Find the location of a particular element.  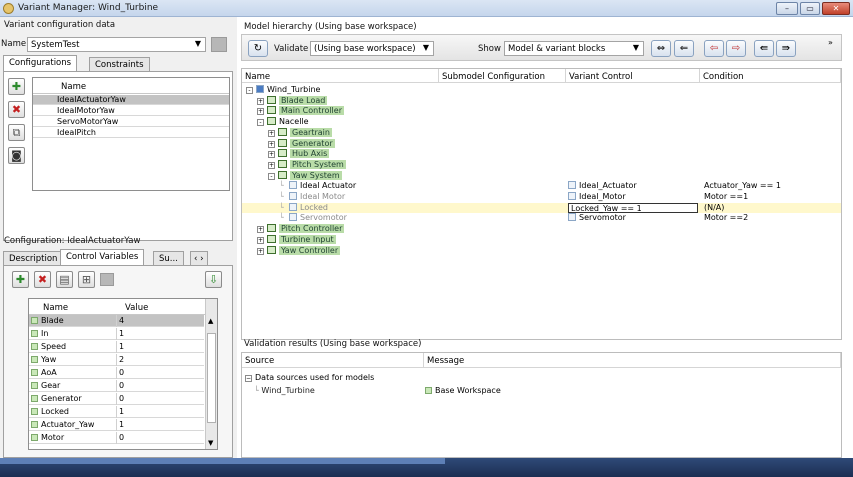

delete-variable-icon: ✖ is located at coordinates (42, 279).